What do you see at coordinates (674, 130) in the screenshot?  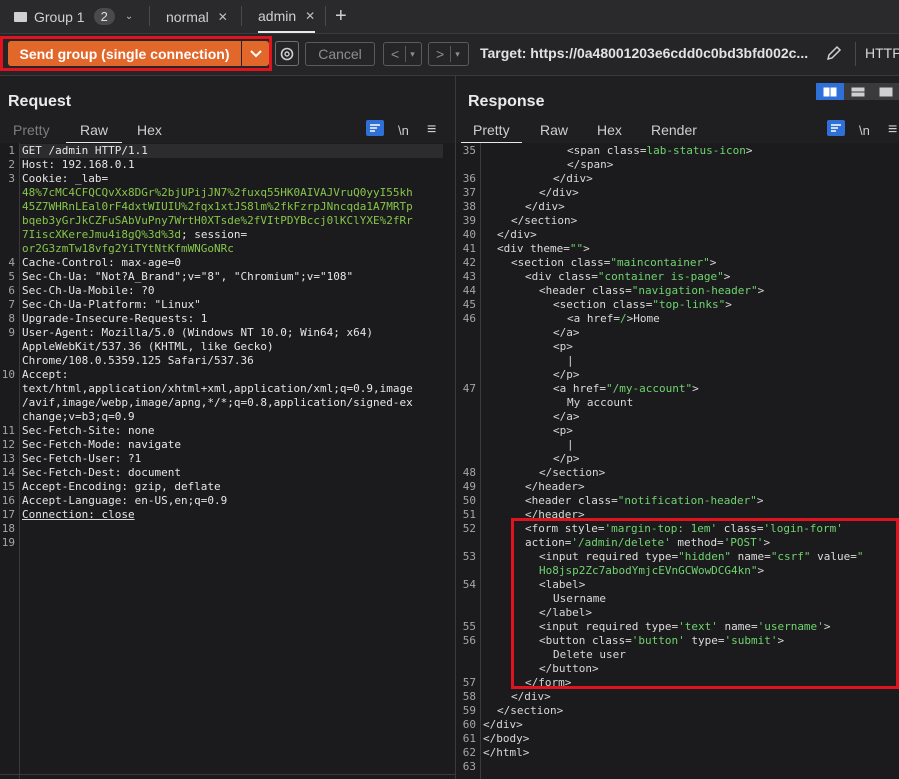 I see `tab-render: Render` at bounding box center [674, 130].